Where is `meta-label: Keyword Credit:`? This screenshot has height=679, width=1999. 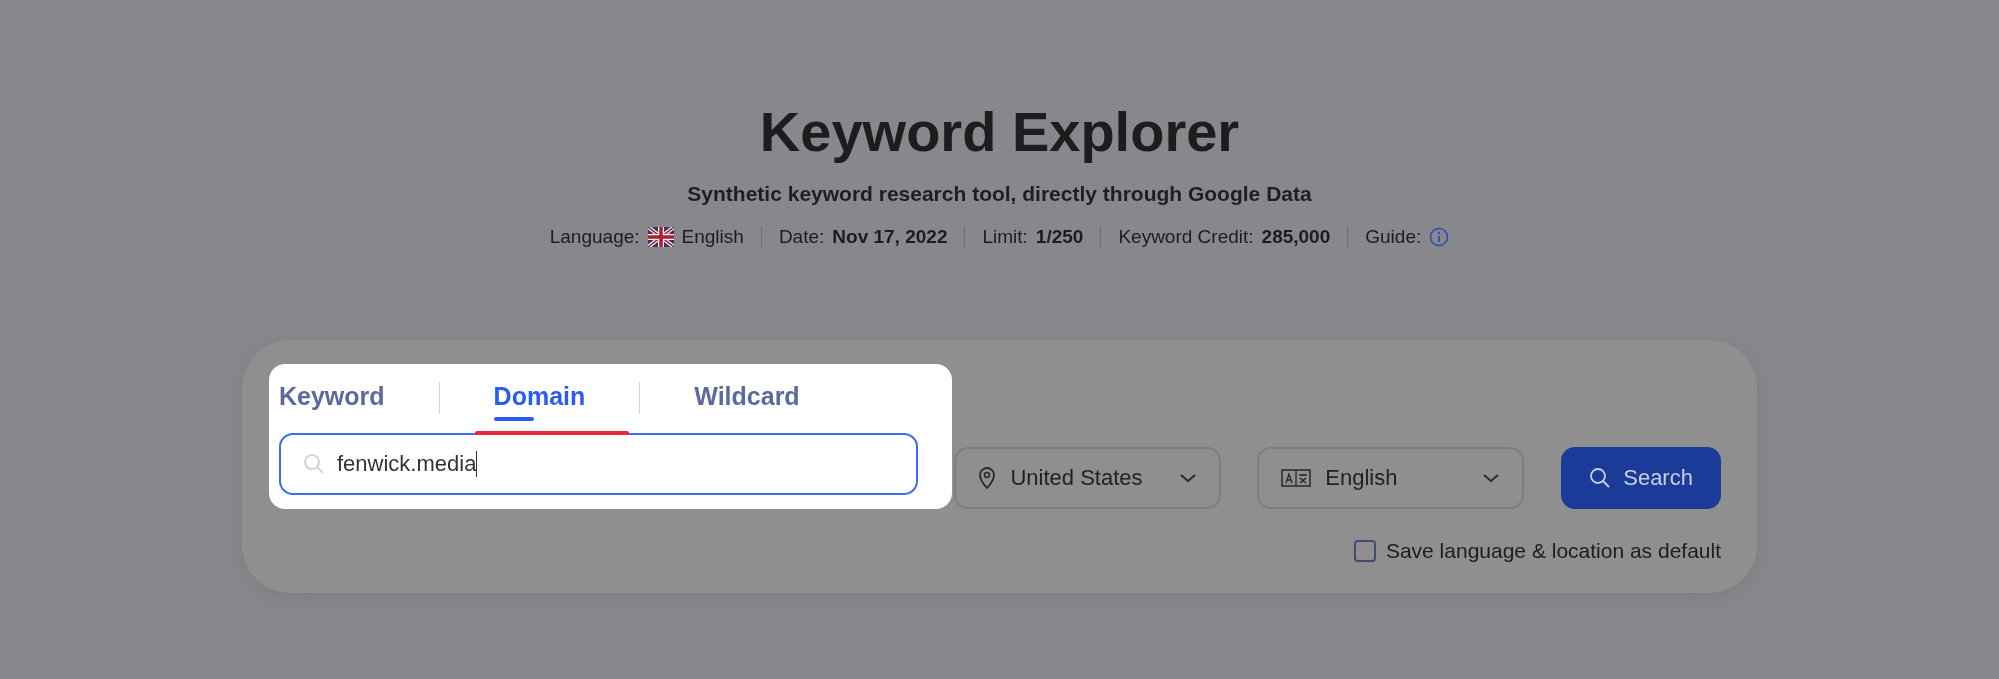
meta-label: Keyword Credit: is located at coordinates (1186, 237).